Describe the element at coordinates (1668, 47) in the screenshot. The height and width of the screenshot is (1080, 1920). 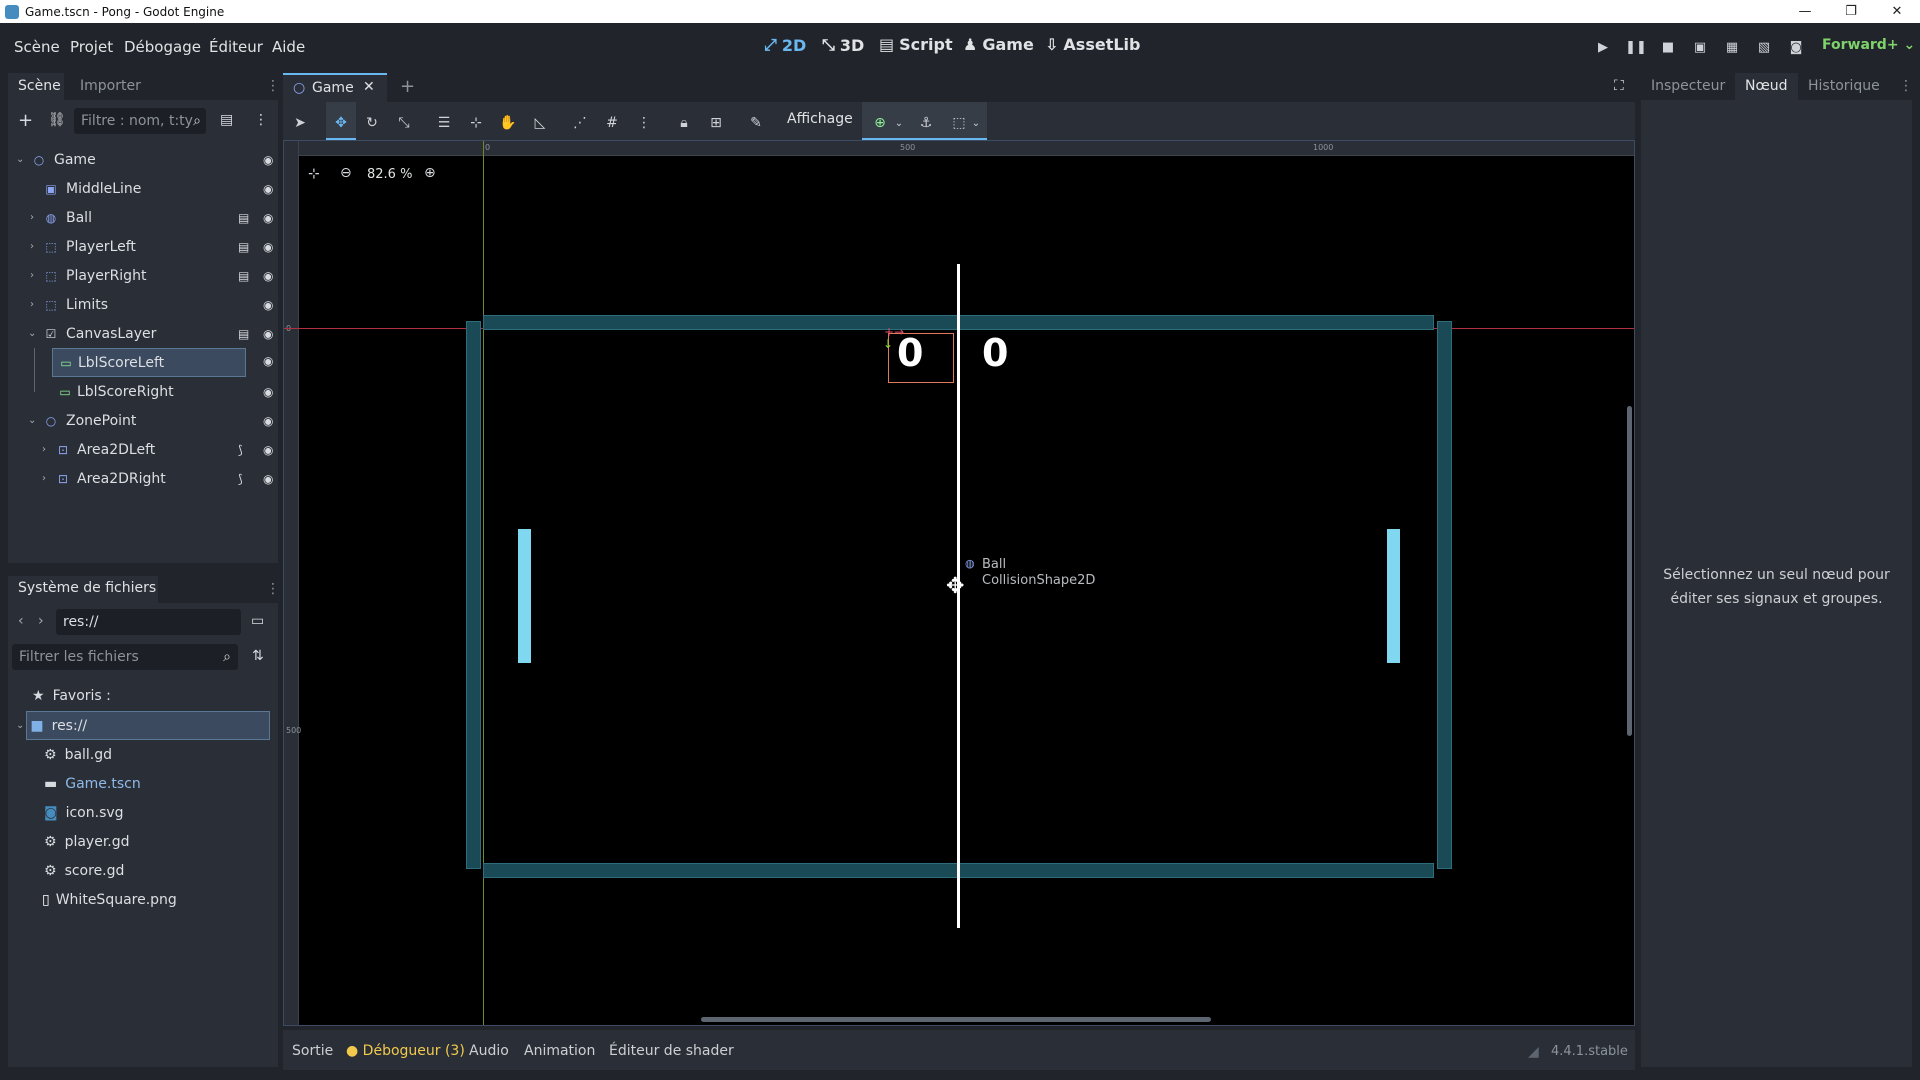
I see `stop-icon: ■` at that location.